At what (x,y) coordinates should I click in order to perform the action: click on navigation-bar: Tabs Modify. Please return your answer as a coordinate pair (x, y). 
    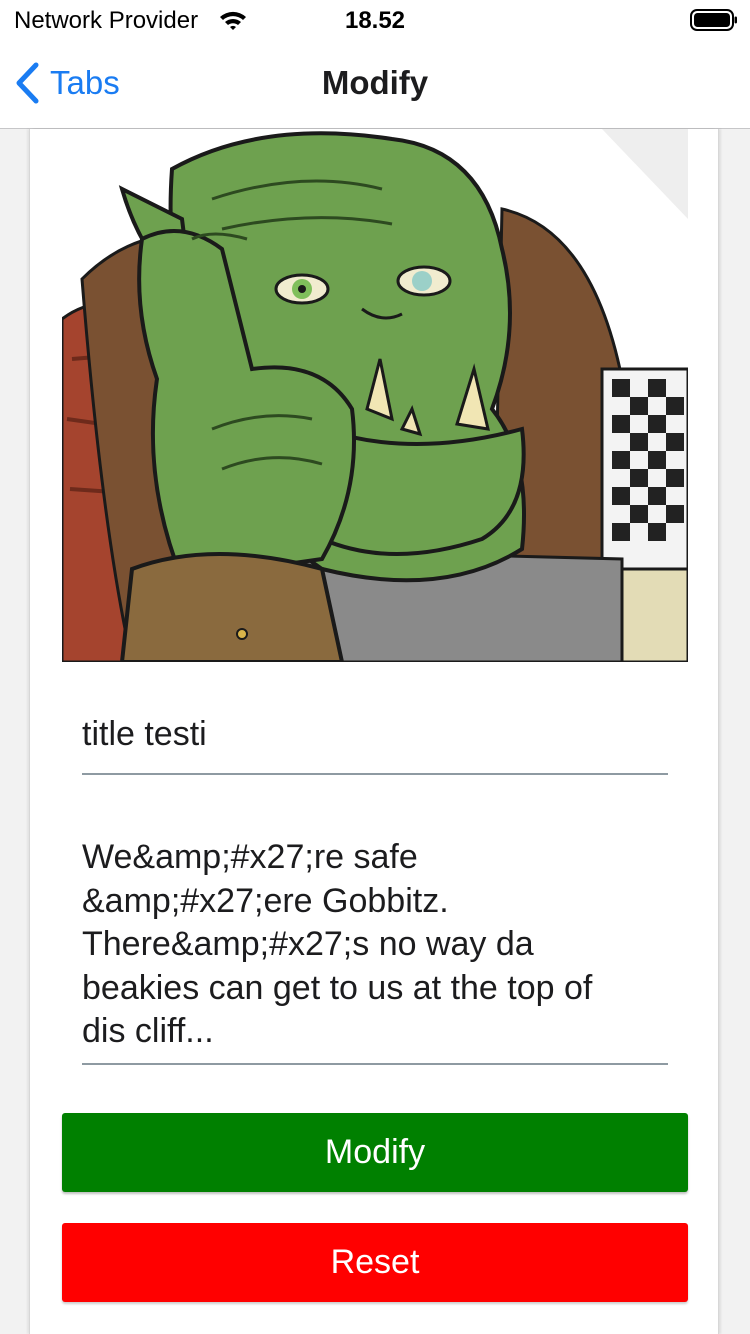
    Looking at the image, I should click on (375, 84).